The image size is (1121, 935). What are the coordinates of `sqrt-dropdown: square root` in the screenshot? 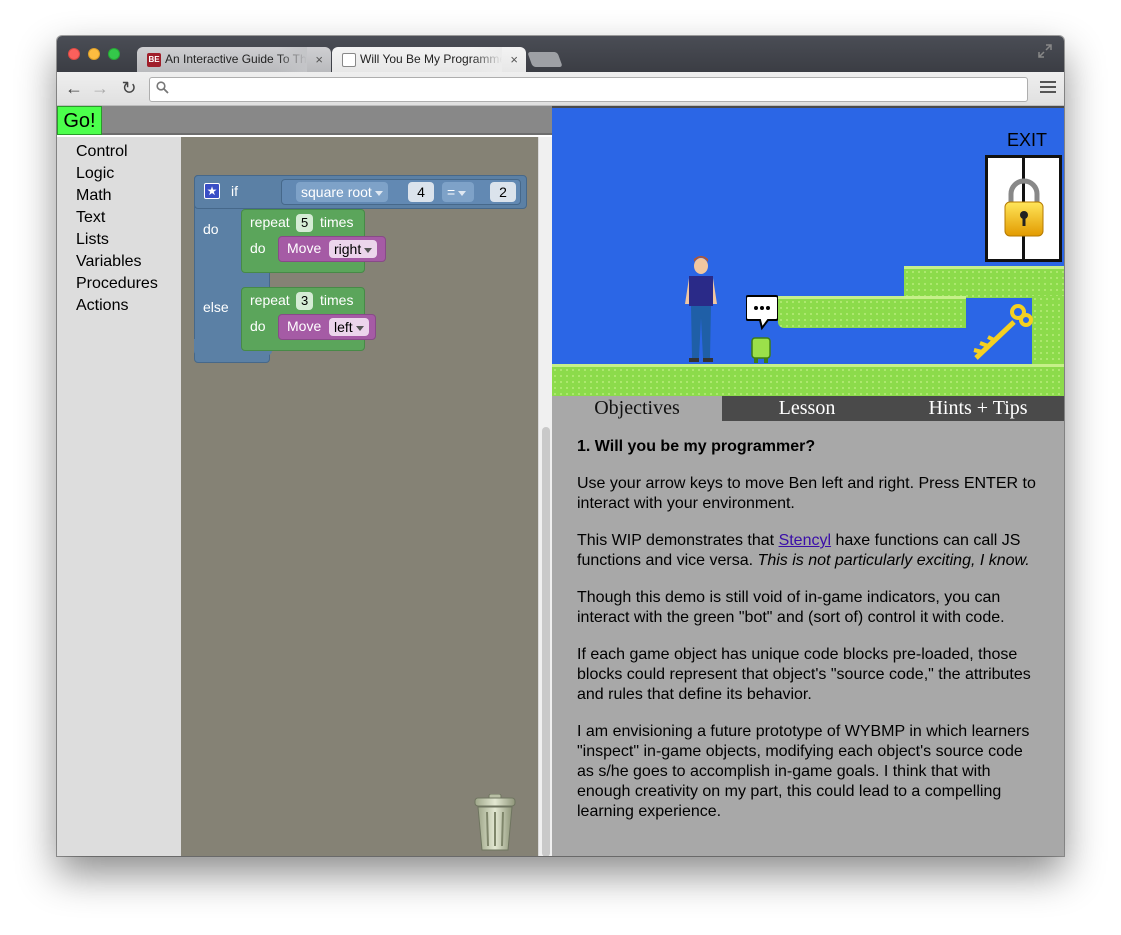 It's located at (342, 192).